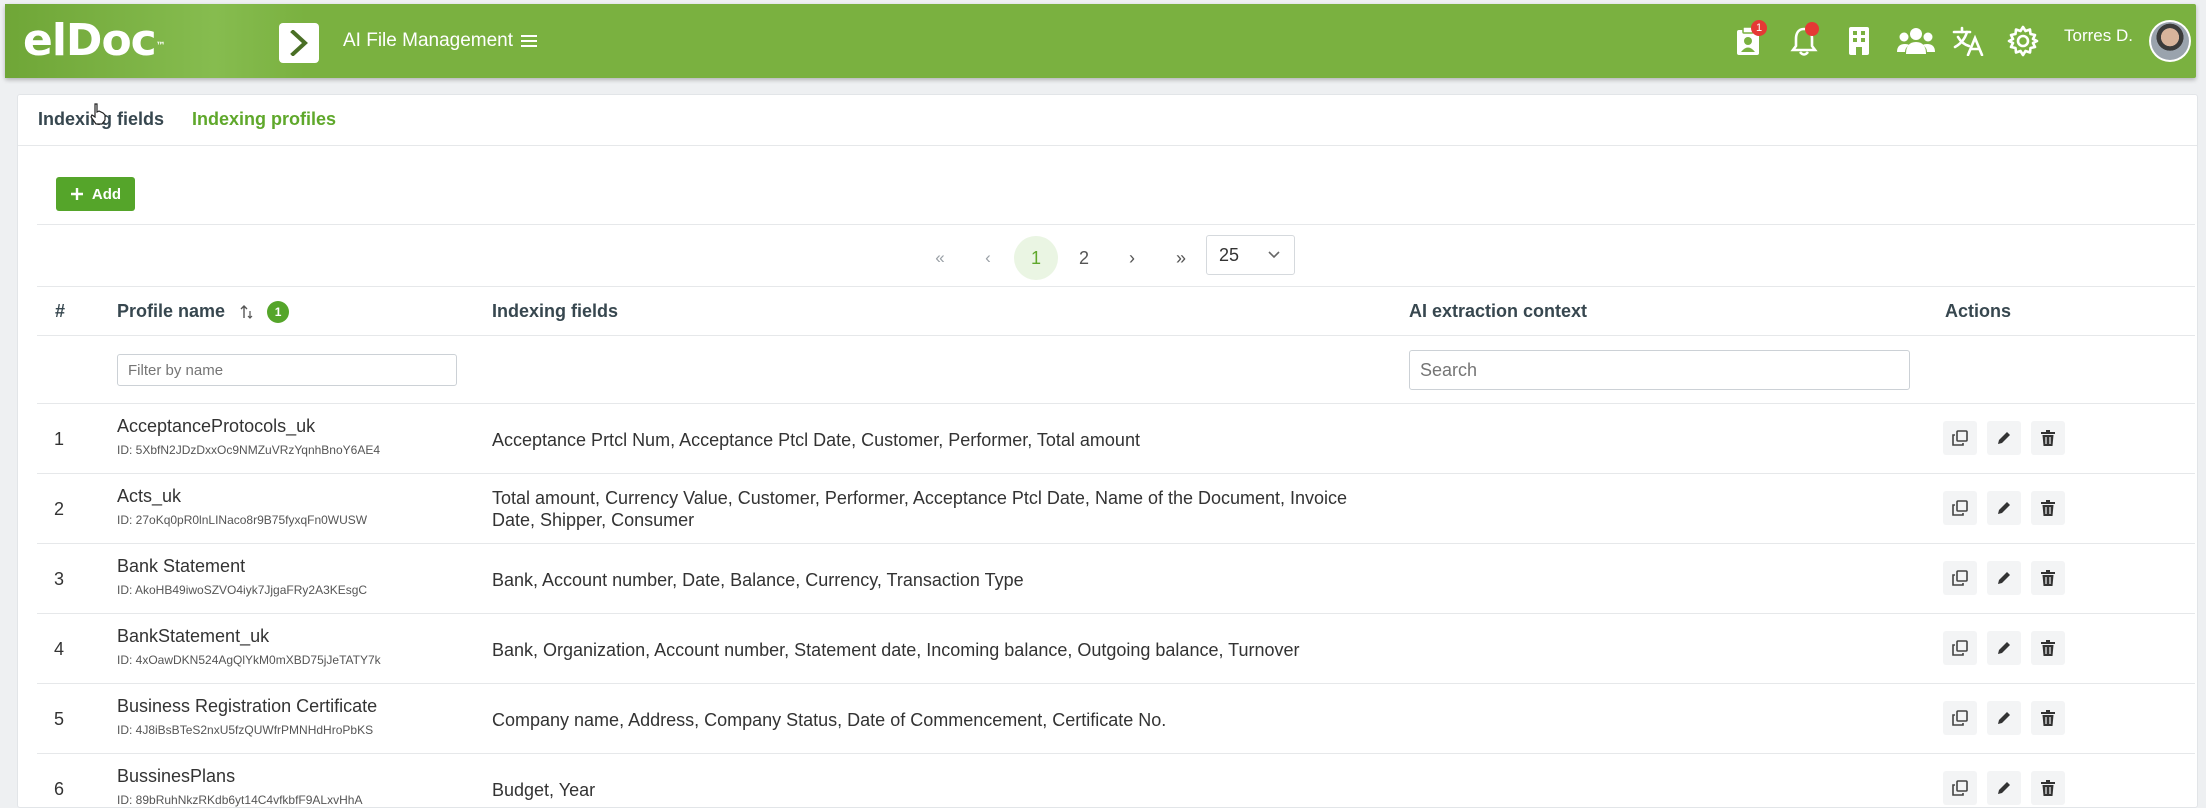 Image resolution: width=2206 pixels, height=808 pixels. I want to click on row-number: 3, so click(59, 579).